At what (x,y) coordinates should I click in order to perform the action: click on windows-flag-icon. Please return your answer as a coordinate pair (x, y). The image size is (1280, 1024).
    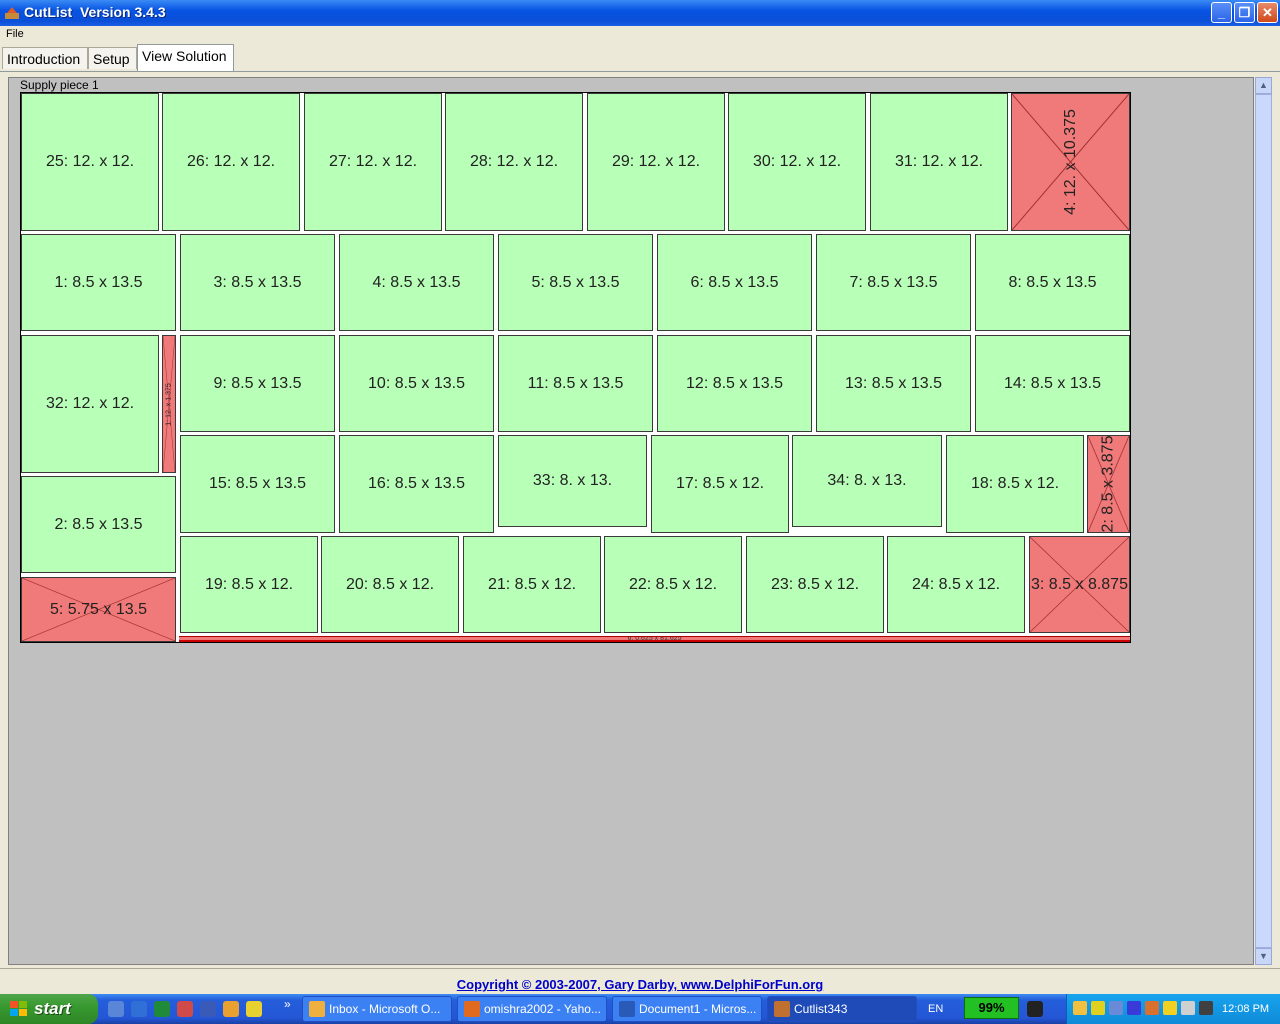
    Looking at the image, I should click on (18, 1008).